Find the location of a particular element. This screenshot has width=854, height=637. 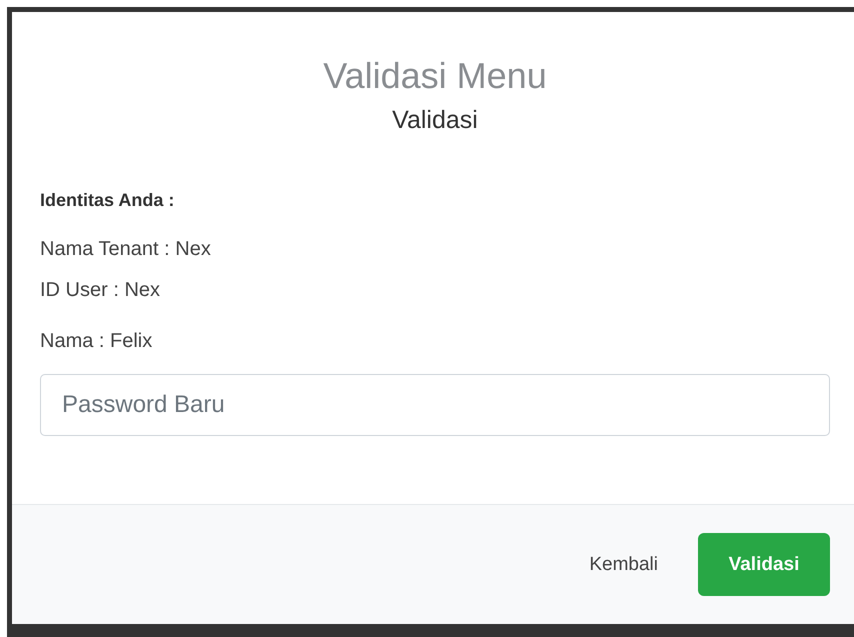

modal-subtitle: Validasi is located at coordinates (435, 120).